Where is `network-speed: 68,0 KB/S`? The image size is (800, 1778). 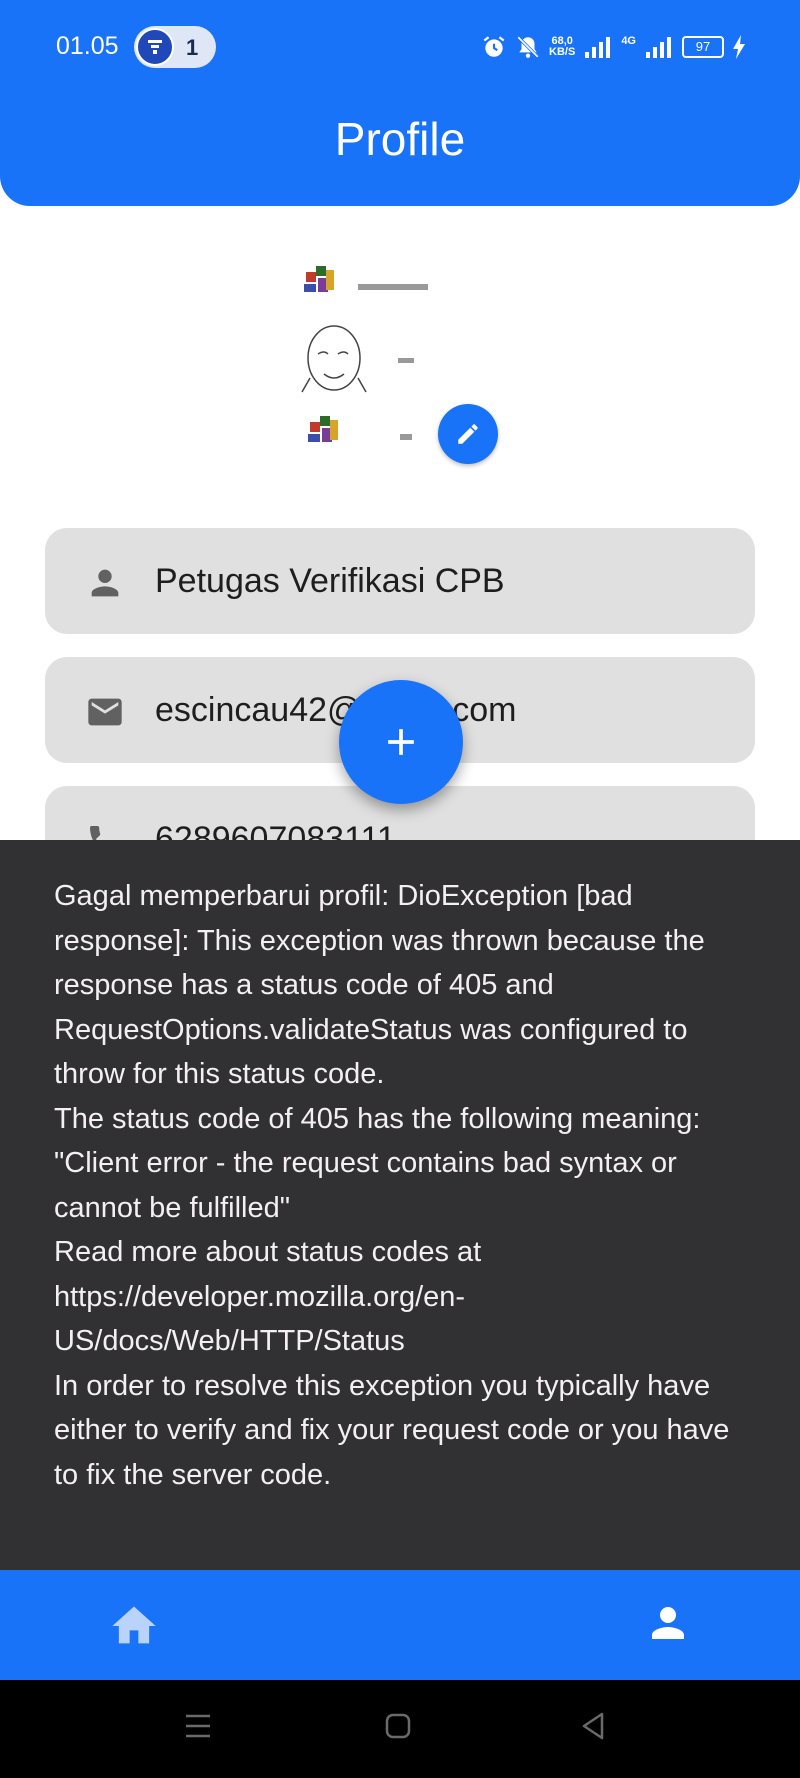
network-speed: 68,0 KB/S is located at coordinates (562, 47).